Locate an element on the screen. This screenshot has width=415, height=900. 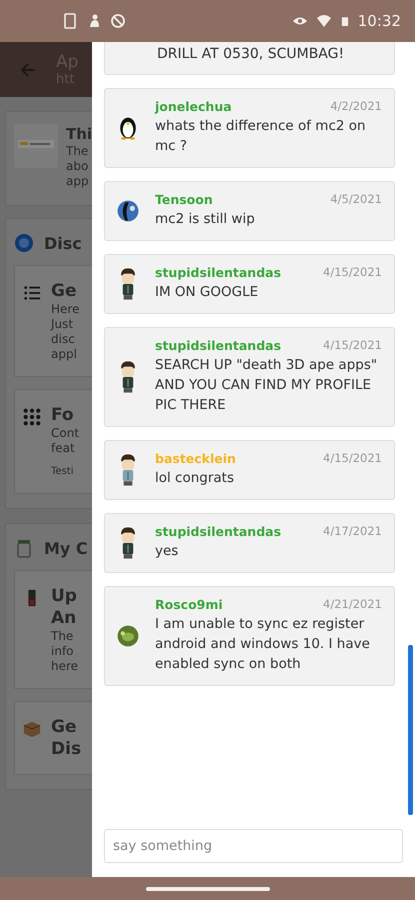
forum-title: Fo is located at coordinates (63, 415).